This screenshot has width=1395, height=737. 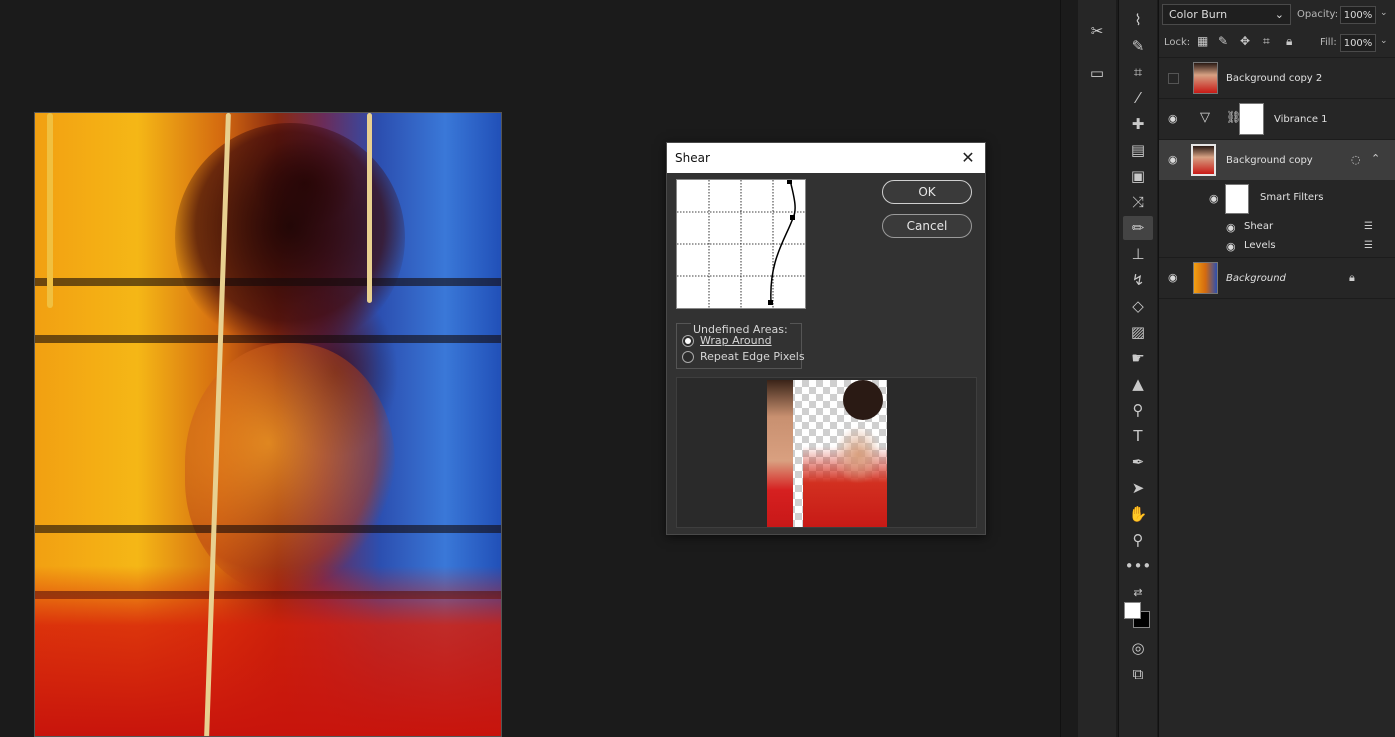 What do you see at coordinates (1138, 176) in the screenshot?
I see `object-selection-tool-icon: ▣` at bounding box center [1138, 176].